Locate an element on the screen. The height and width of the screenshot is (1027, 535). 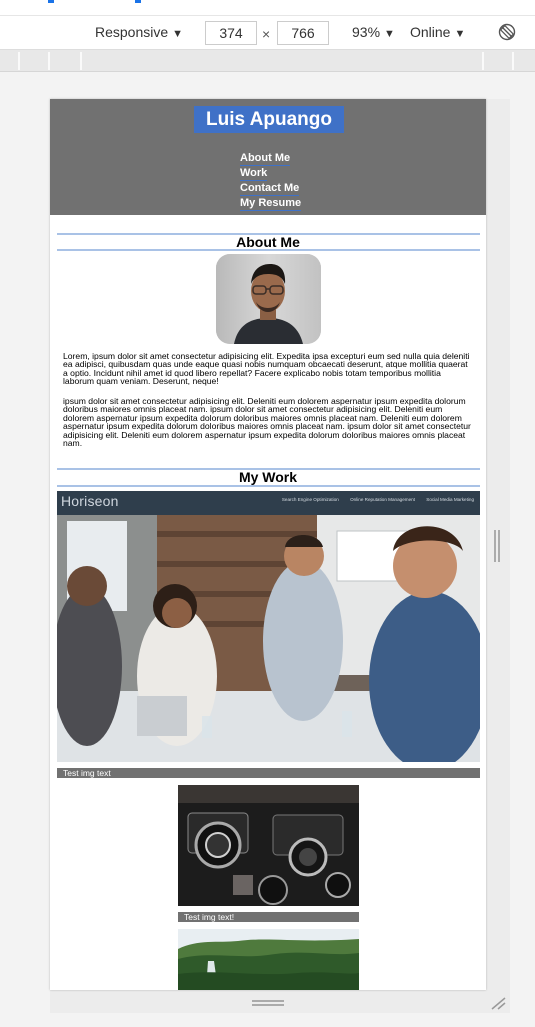
nav-link-contact: Contact Me is located at coordinates (270, 188).